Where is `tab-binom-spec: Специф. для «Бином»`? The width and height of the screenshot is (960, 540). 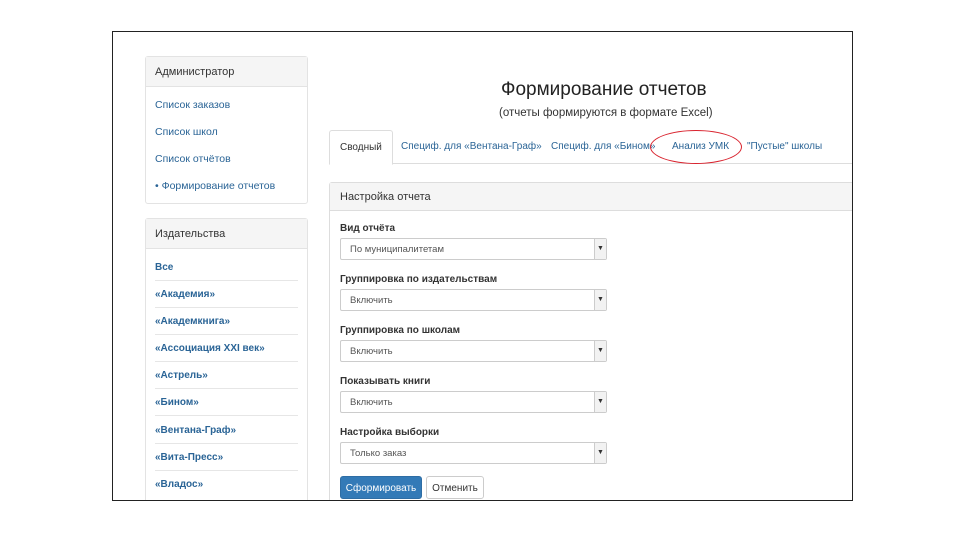
tab-binom-spec: Специф. для «Бином» is located at coordinates (603, 147).